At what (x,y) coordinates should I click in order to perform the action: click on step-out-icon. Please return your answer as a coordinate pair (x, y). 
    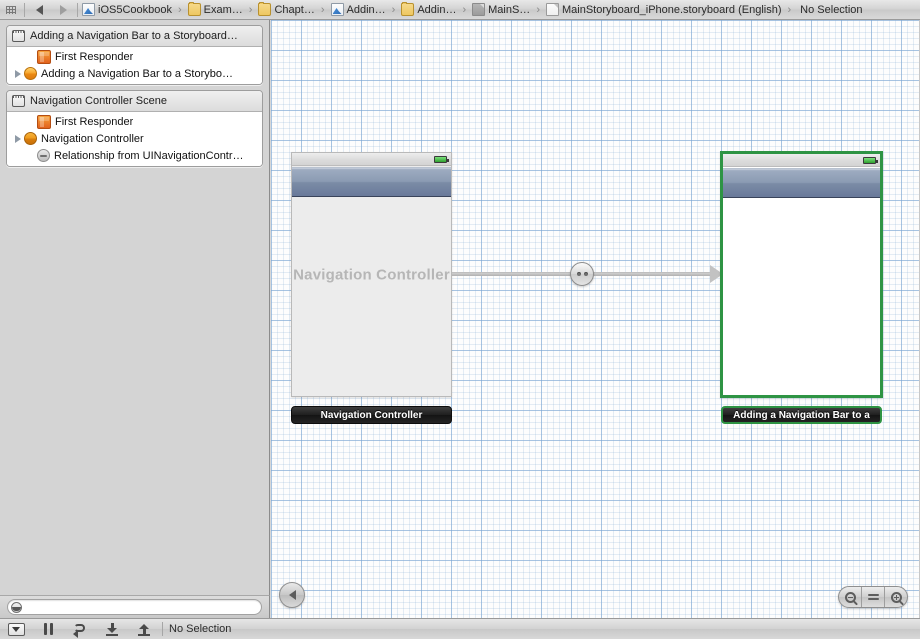
    Looking at the image, I should click on (144, 629).